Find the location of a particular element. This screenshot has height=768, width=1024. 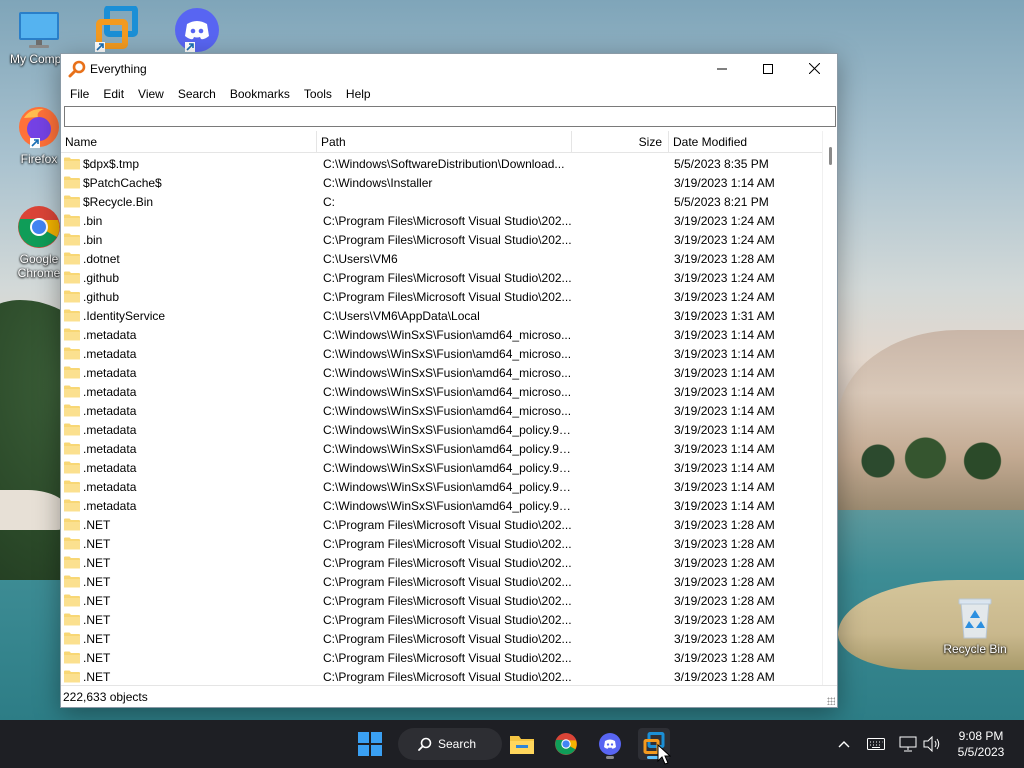

column-path: Path is located at coordinates (444, 141).